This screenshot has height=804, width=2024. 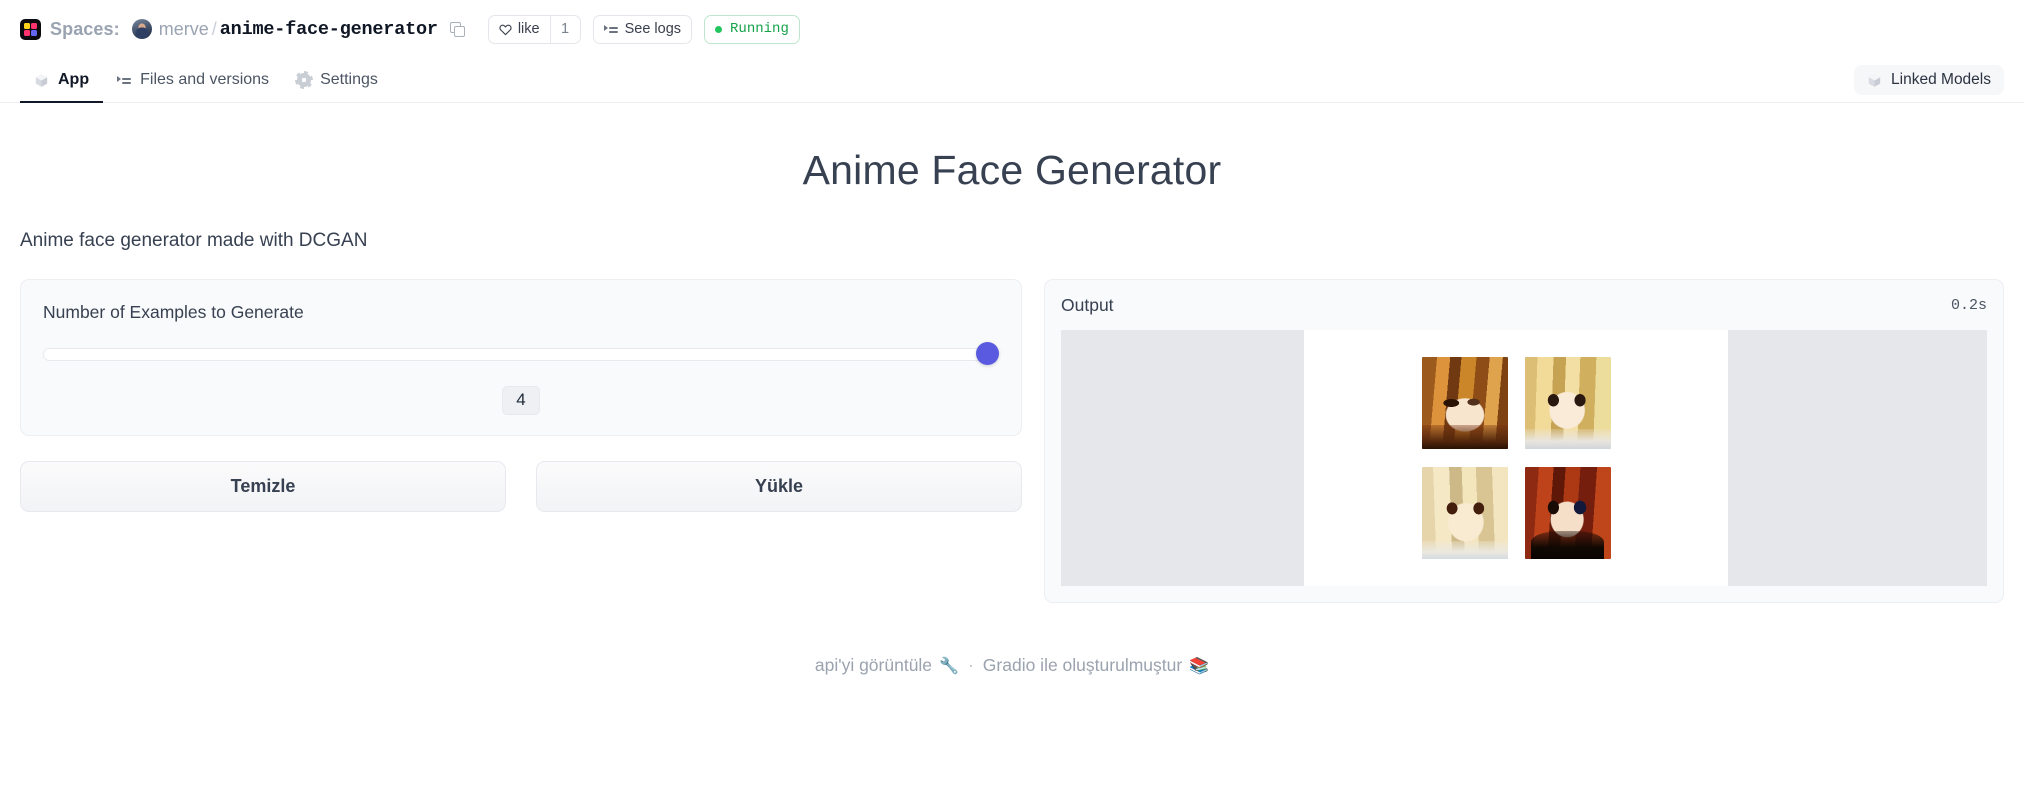 What do you see at coordinates (759, 29) in the screenshot?
I see `status-label: Running` at bounding box center [759, 29].